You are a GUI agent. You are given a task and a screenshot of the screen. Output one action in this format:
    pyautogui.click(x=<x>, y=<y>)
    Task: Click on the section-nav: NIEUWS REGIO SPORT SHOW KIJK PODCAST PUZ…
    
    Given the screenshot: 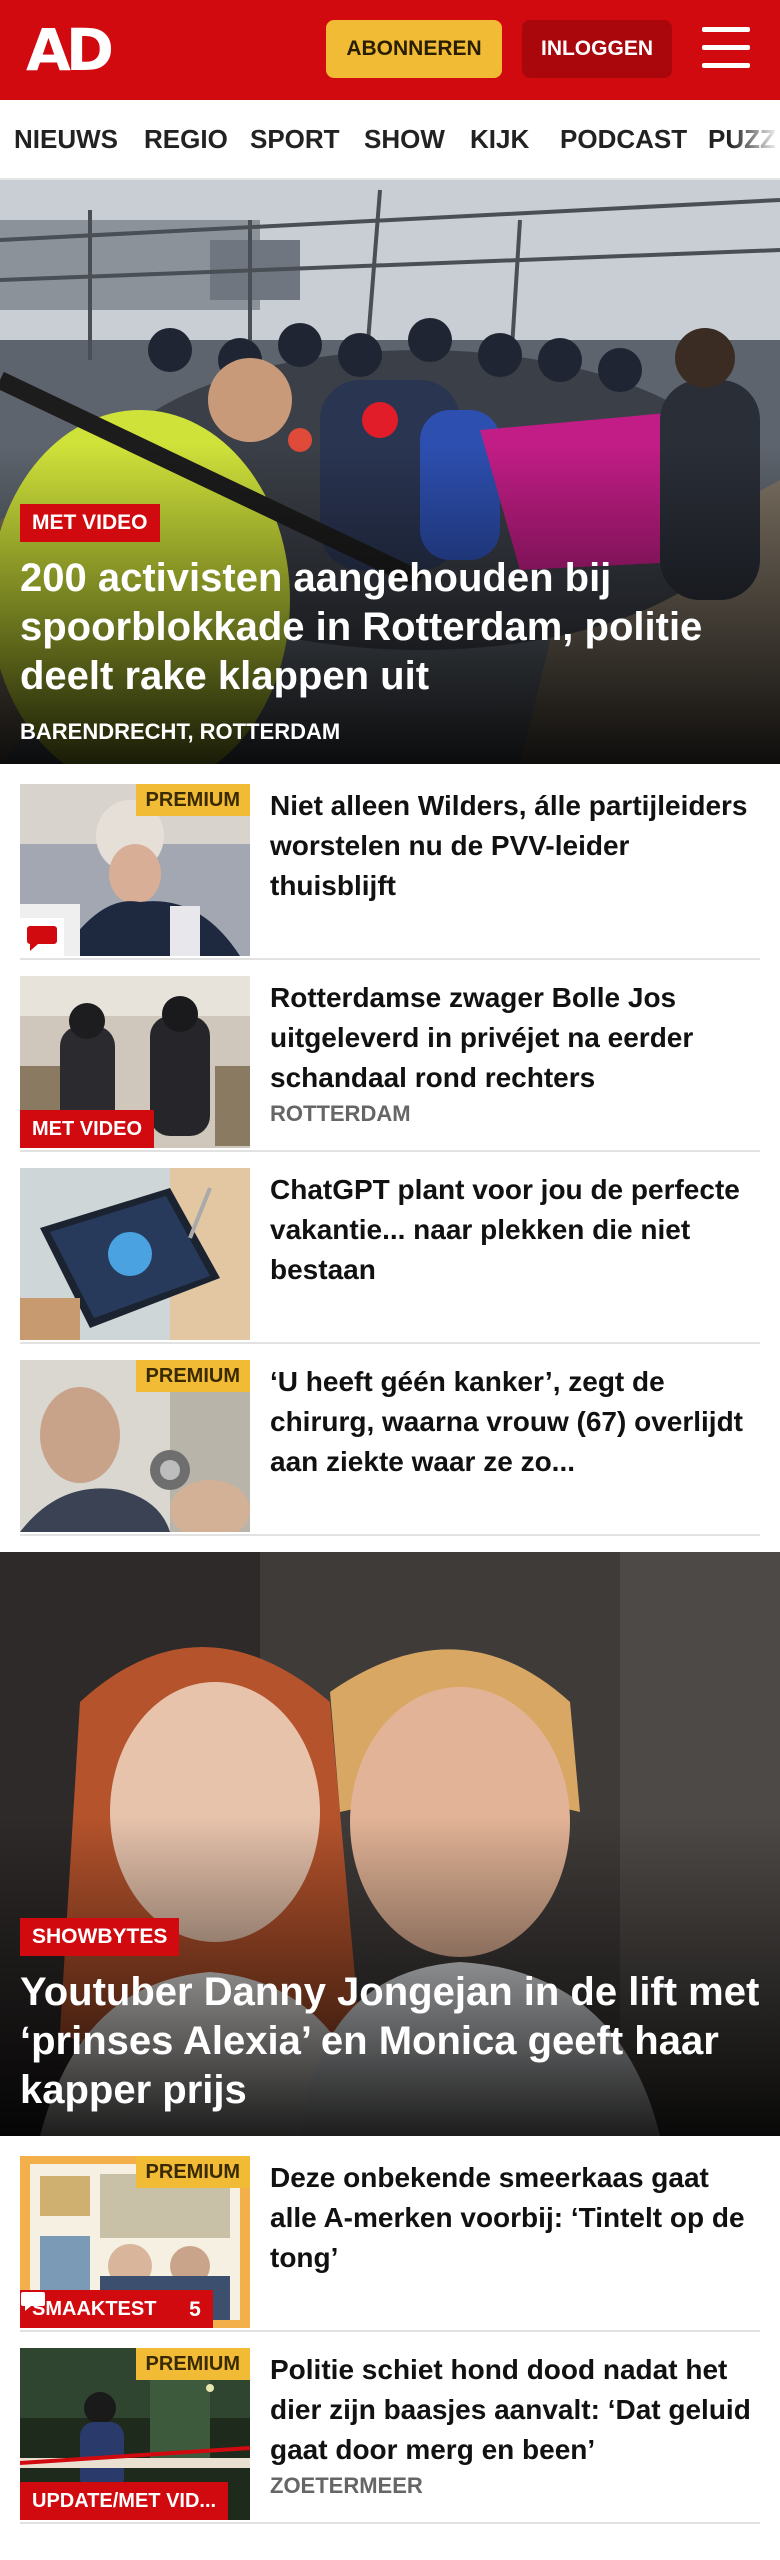 What is the action you would take?
    pyautogui.click(x=390, y=140)
    